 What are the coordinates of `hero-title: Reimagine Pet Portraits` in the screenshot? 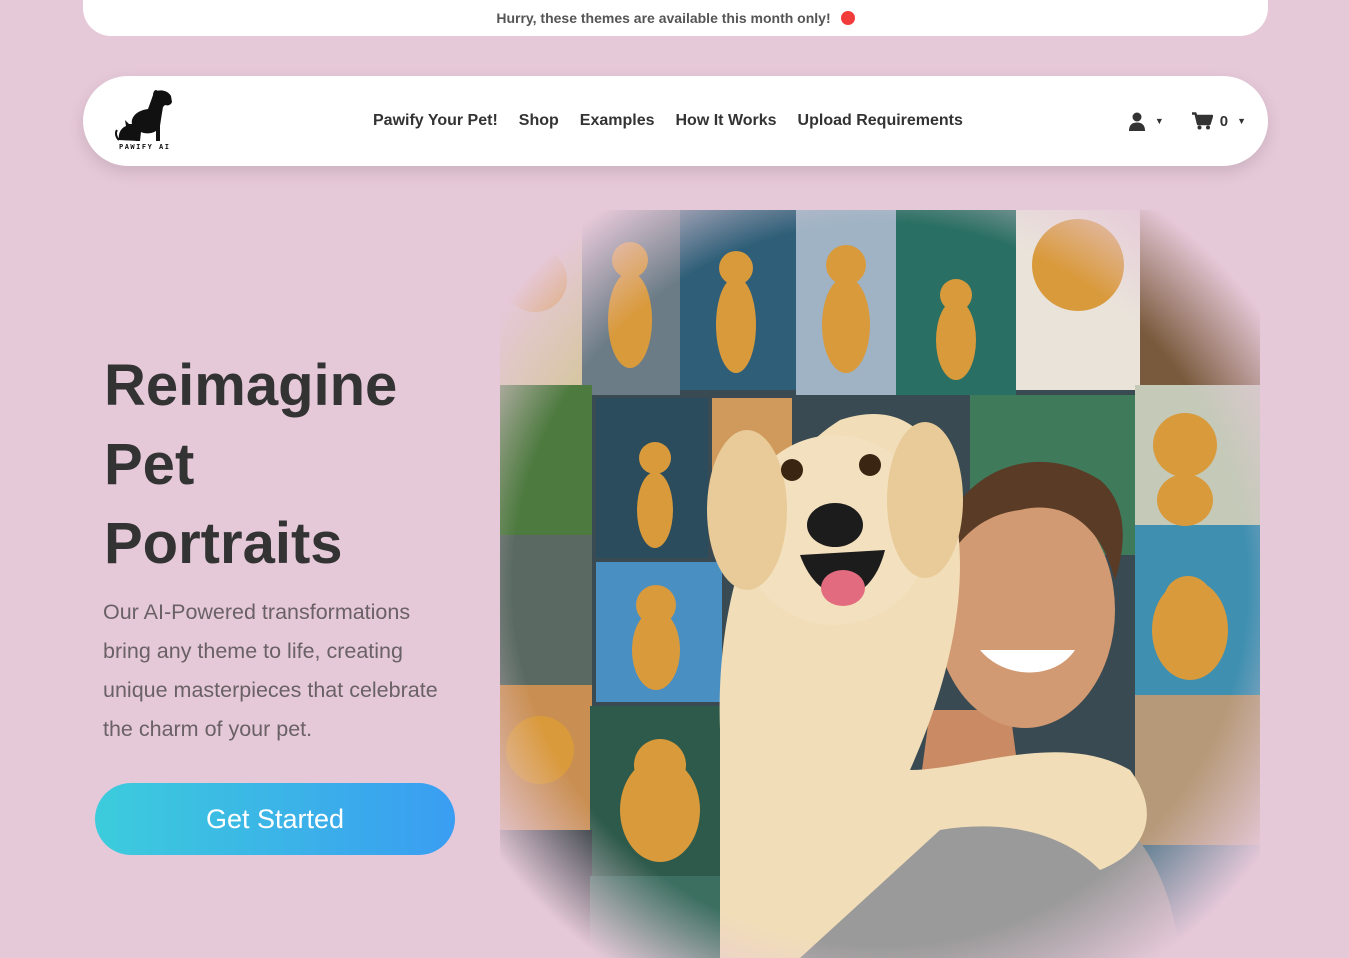 It's located at (299, 464).